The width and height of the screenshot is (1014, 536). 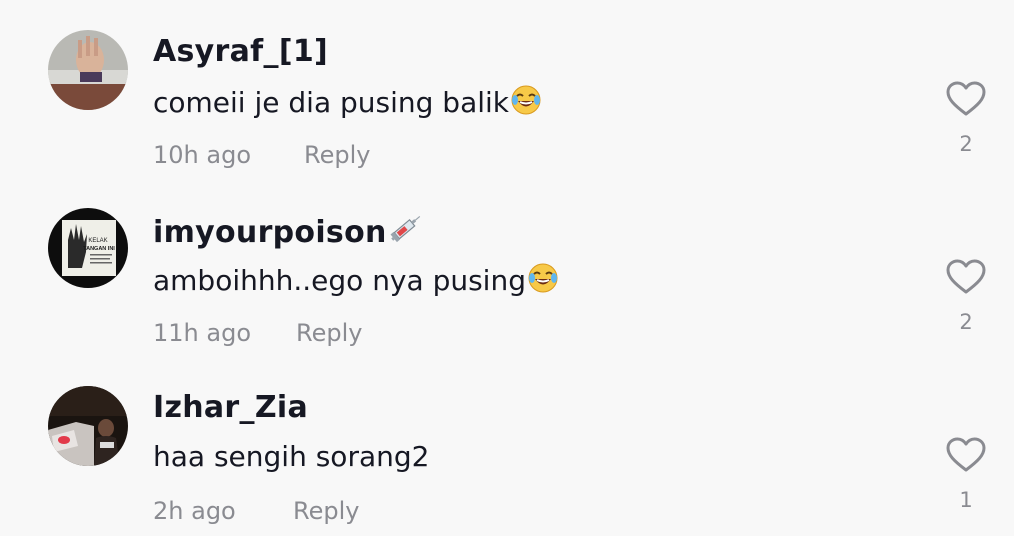 I want to click on svg-text: TANGAN INI, so click(x=99, y=249).